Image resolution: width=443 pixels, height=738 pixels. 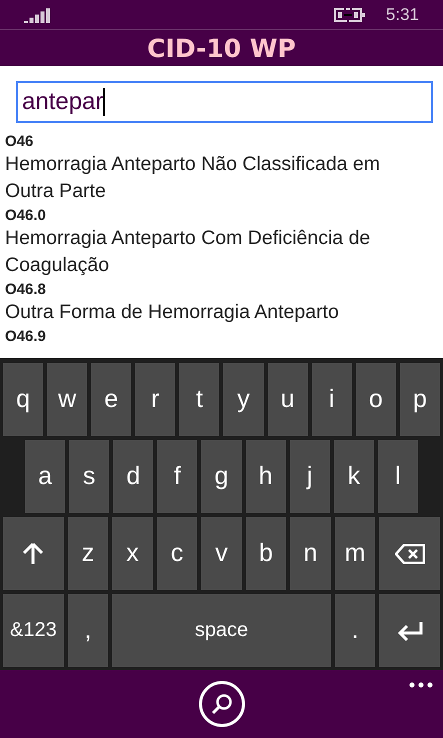 I want to click on letter-key: v, so click(x=221, y=553).